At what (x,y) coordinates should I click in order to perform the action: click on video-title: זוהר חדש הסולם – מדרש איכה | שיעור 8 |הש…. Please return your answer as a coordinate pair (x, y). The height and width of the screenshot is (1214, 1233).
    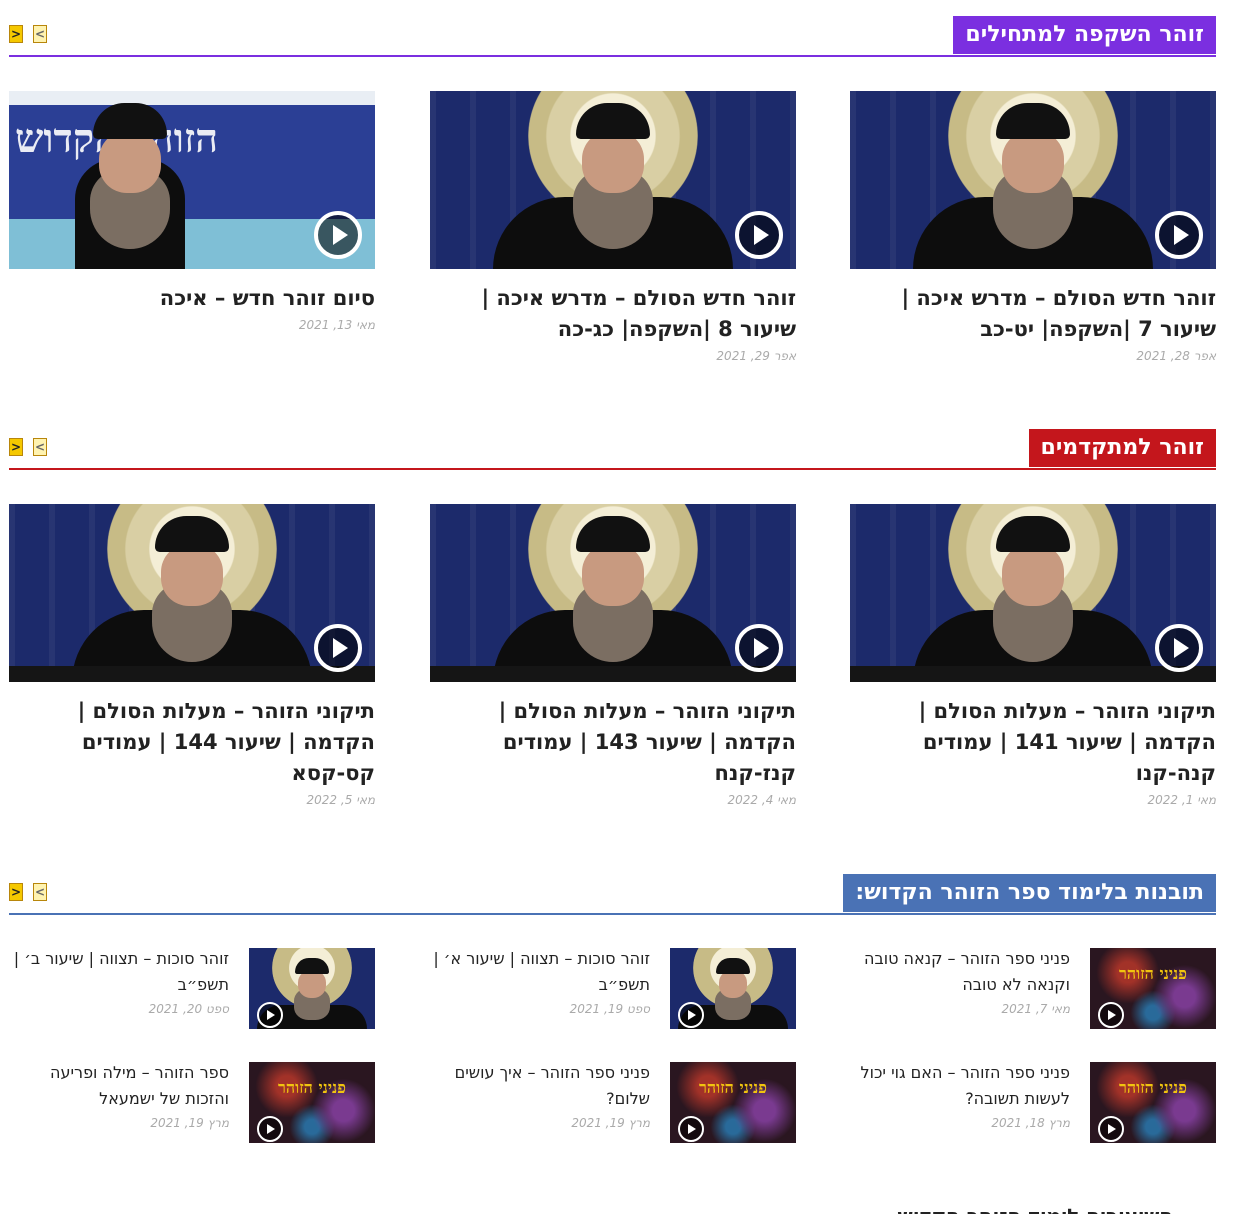
    Looking at the image, I should click on (613, 314).